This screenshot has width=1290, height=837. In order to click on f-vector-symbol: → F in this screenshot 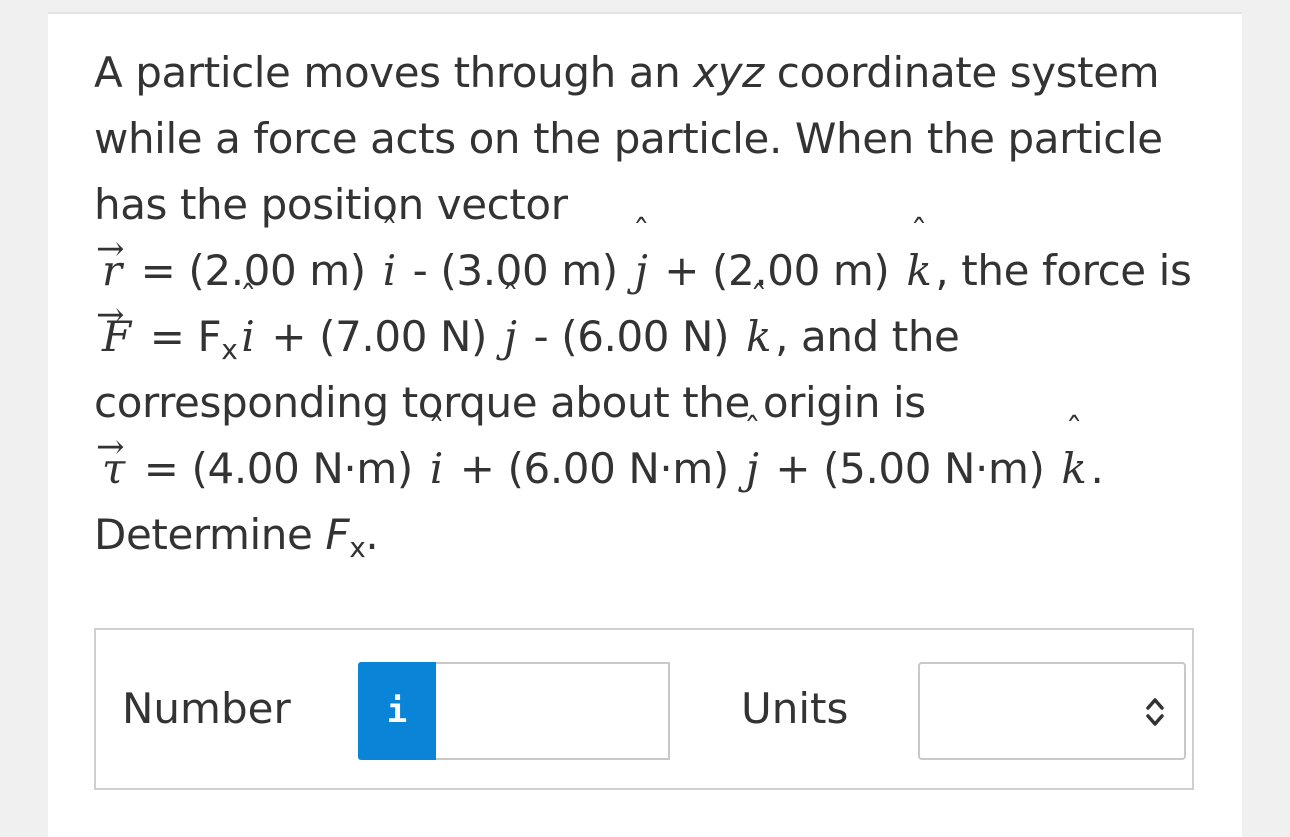, I will do `click(113, 328)`.